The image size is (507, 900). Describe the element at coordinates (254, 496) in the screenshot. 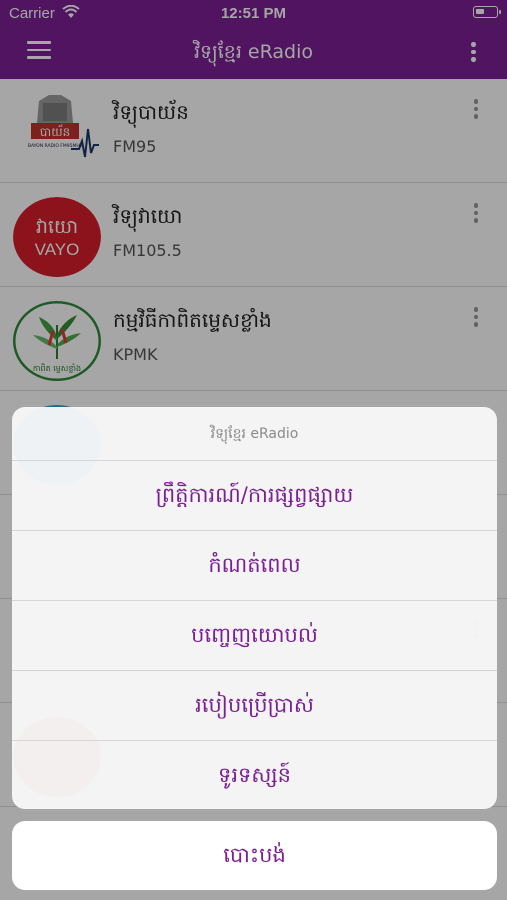

I see `events-promotions-option: ព្រឹត្តិការណ៍/ការផ្សព្វផ្សាយ` at that location.